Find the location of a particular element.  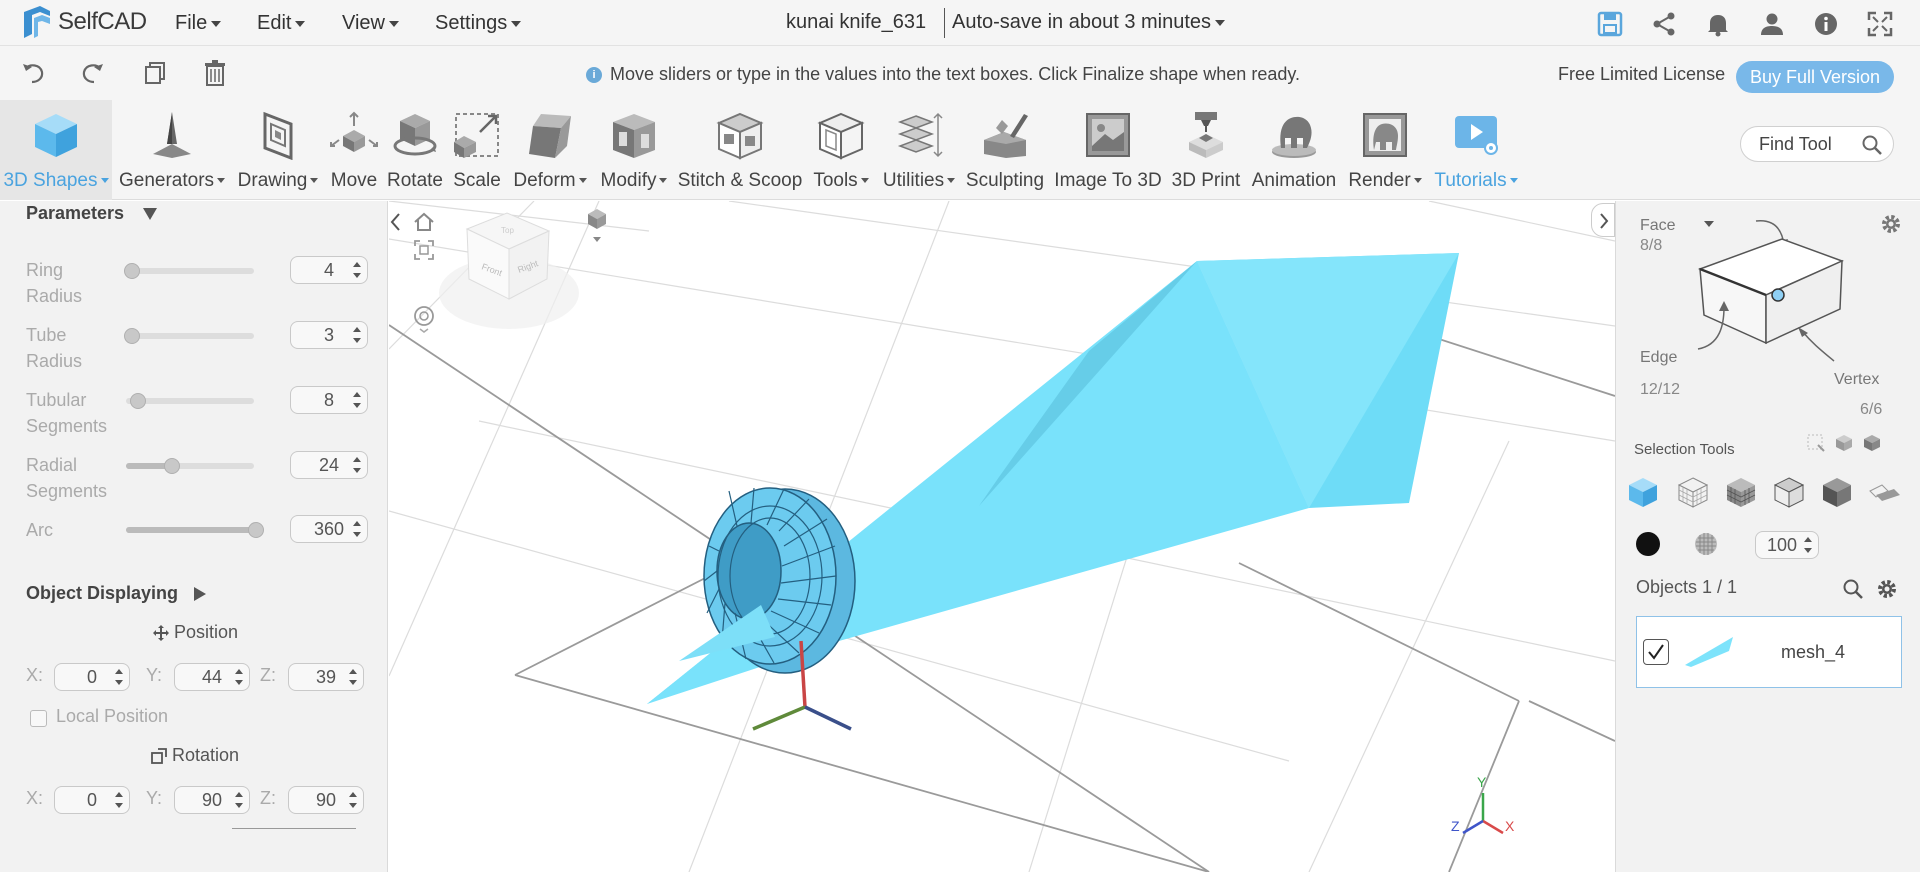

view-cube-top: Top is located at coordinates (507, 230).